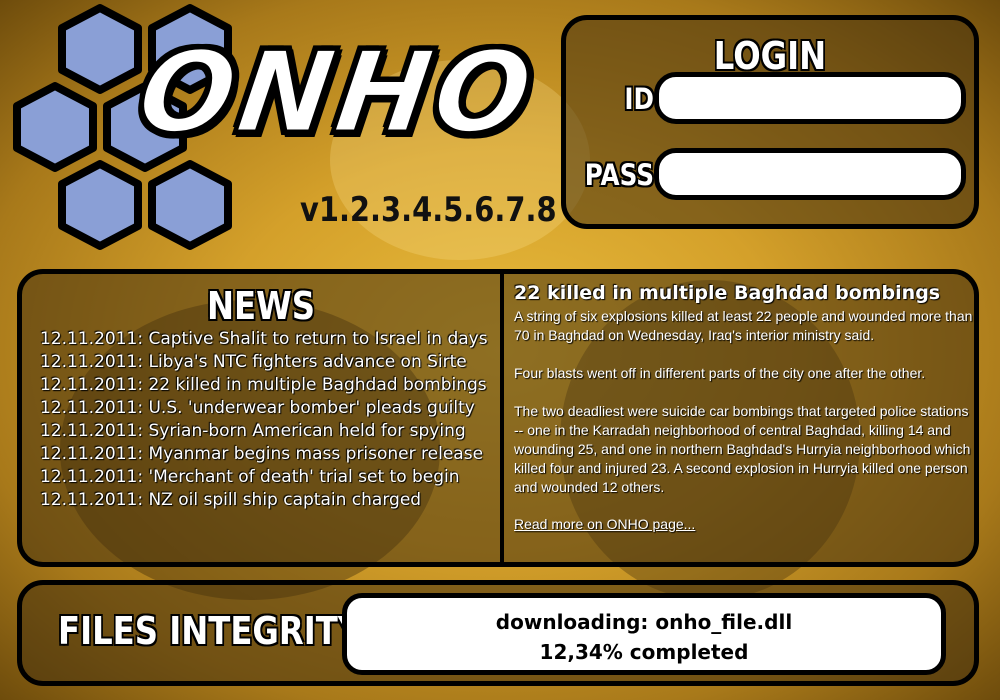 The width and height of the screenshot is (1000, 700). I want to click on logo-text: ONHO, so click(336, 93).